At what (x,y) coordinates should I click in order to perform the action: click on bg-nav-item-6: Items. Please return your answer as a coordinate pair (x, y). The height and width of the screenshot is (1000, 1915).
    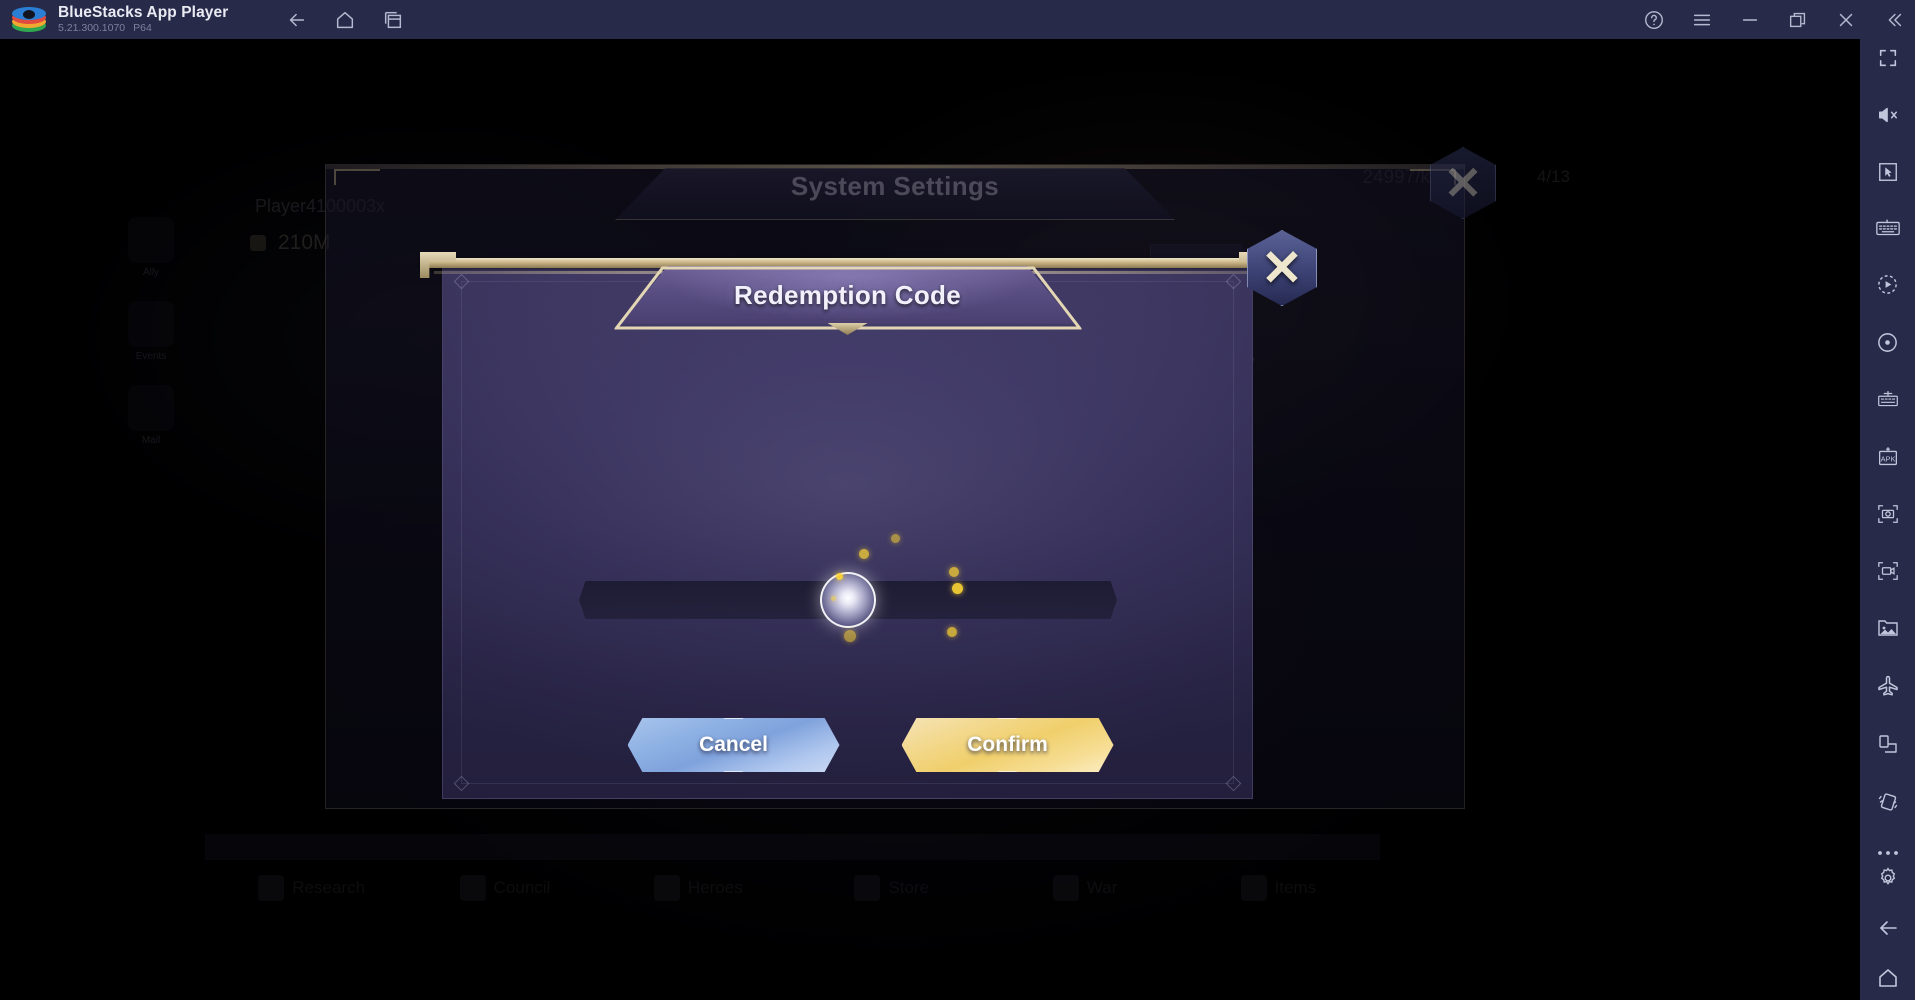
    Looking at the image, I should click on (1278, 888).